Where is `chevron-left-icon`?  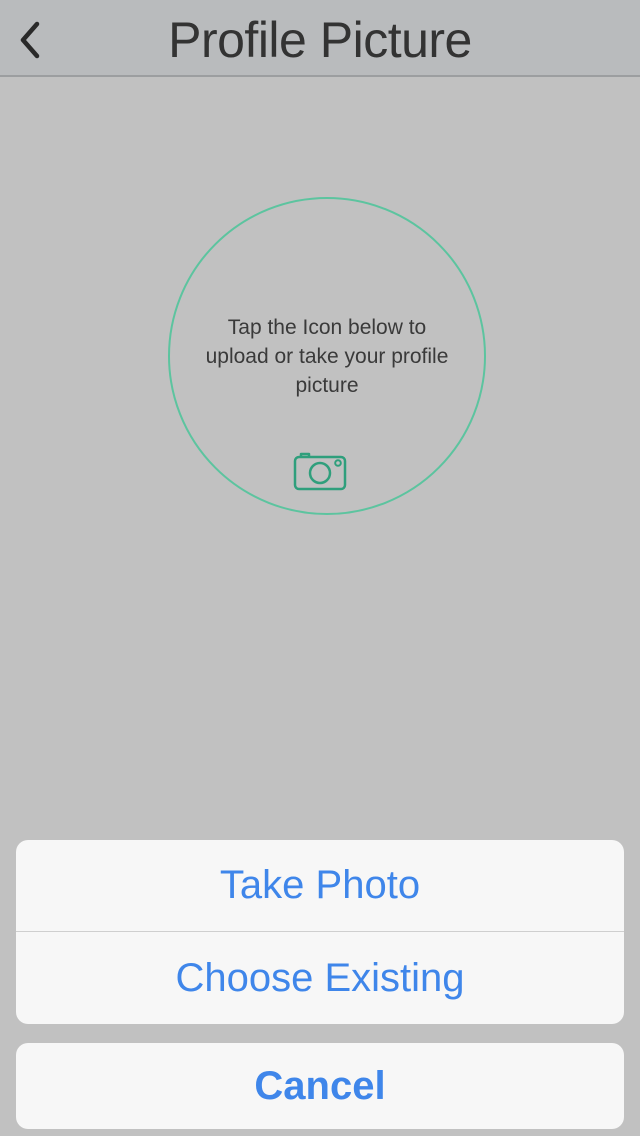
chevron-left-icon is located at coordinates (30, 40).